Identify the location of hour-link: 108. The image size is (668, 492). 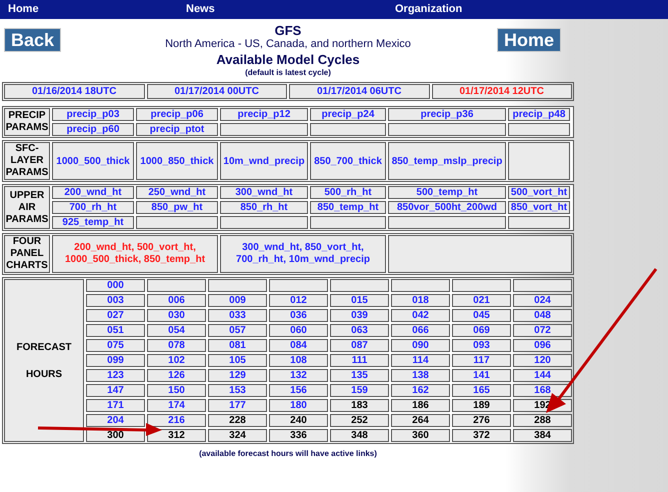
(298, 360).